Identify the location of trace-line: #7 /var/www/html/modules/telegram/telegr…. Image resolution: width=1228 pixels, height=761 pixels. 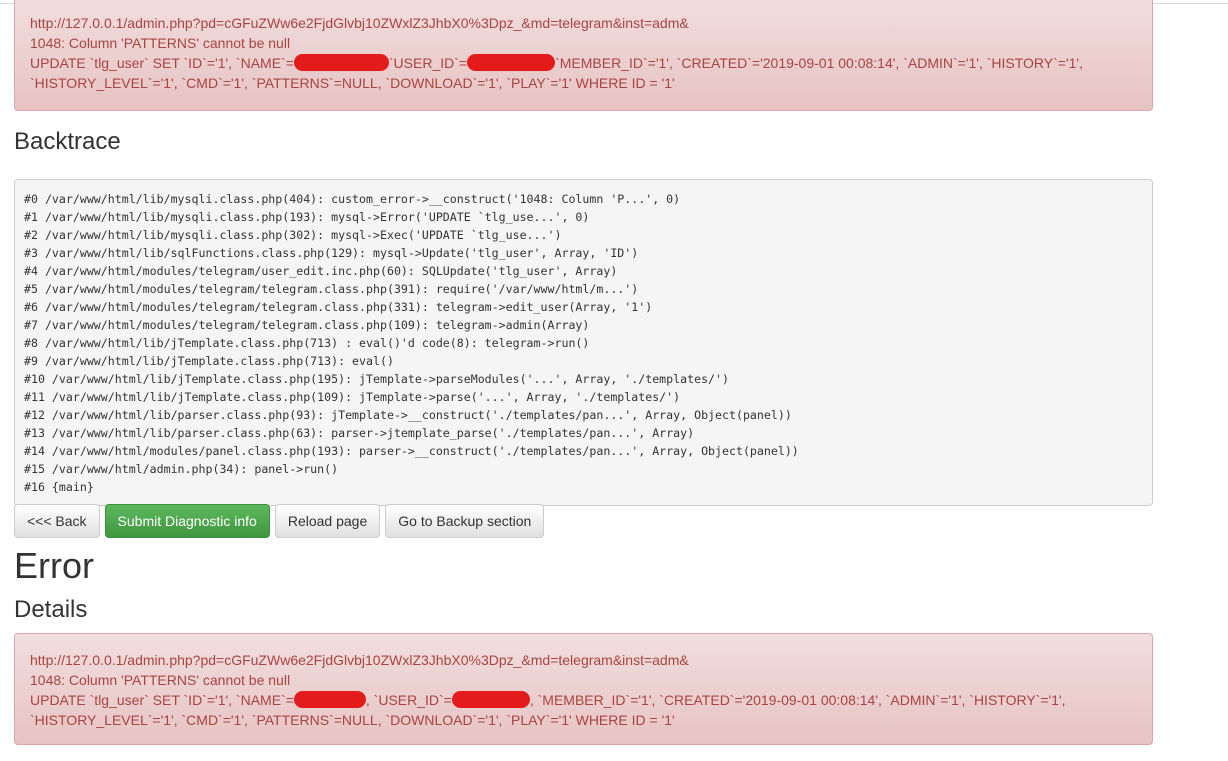
(307, 324).